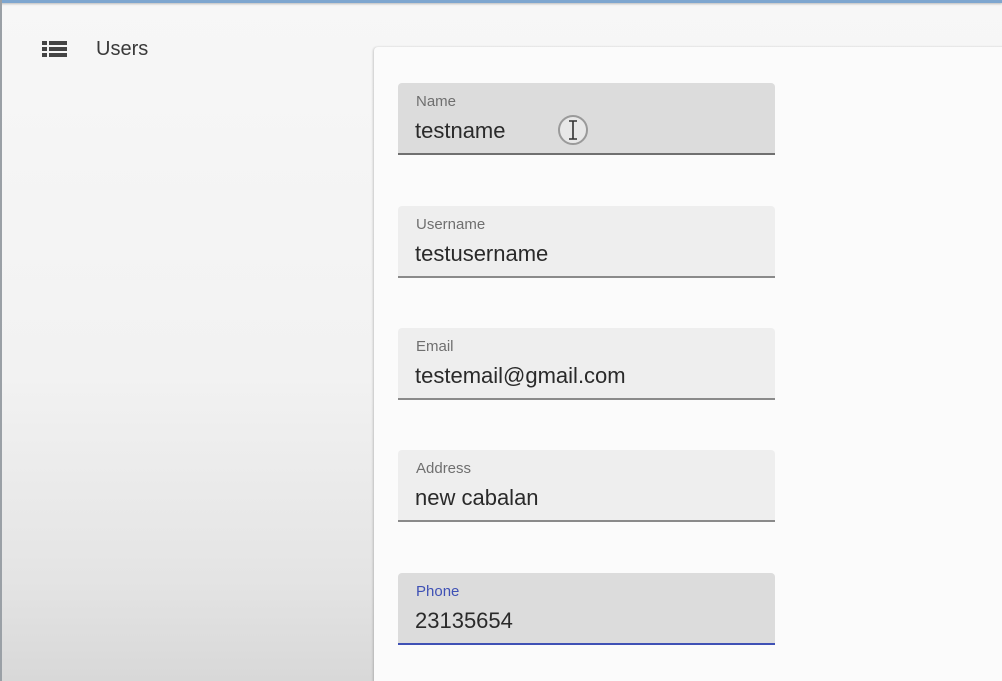 The height and width of the screenshot is (681, 1002). I want to click on email-field: Email testemail@gmail.com, so click(586, 364).